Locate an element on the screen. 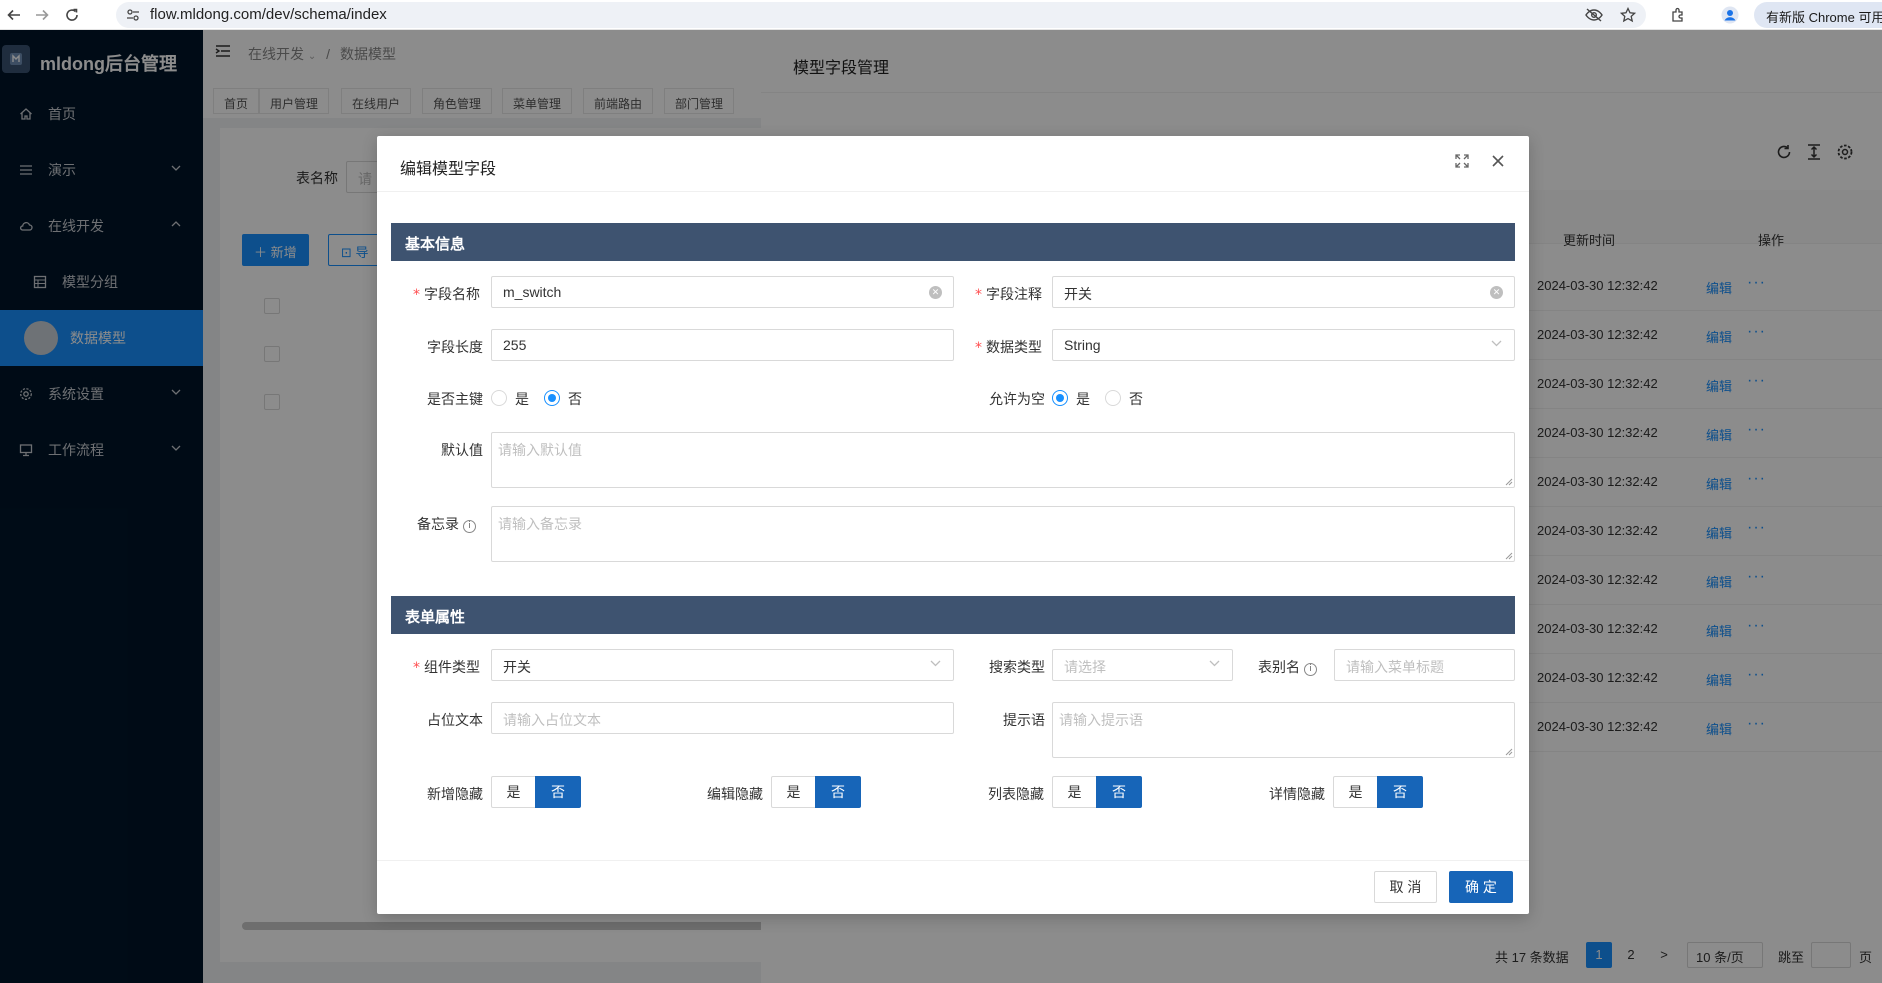 This screenshot has width=1882, height=983. profile-icon is located at coordinates (1730, 15).